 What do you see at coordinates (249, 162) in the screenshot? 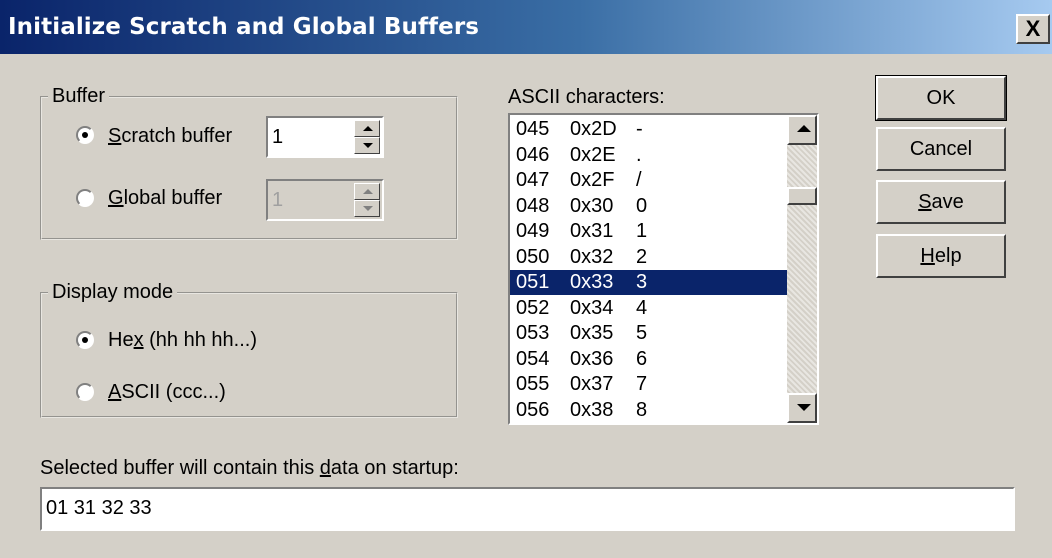
I see `buffer-groupbox: Buffer` at bounding box center [249, 162].